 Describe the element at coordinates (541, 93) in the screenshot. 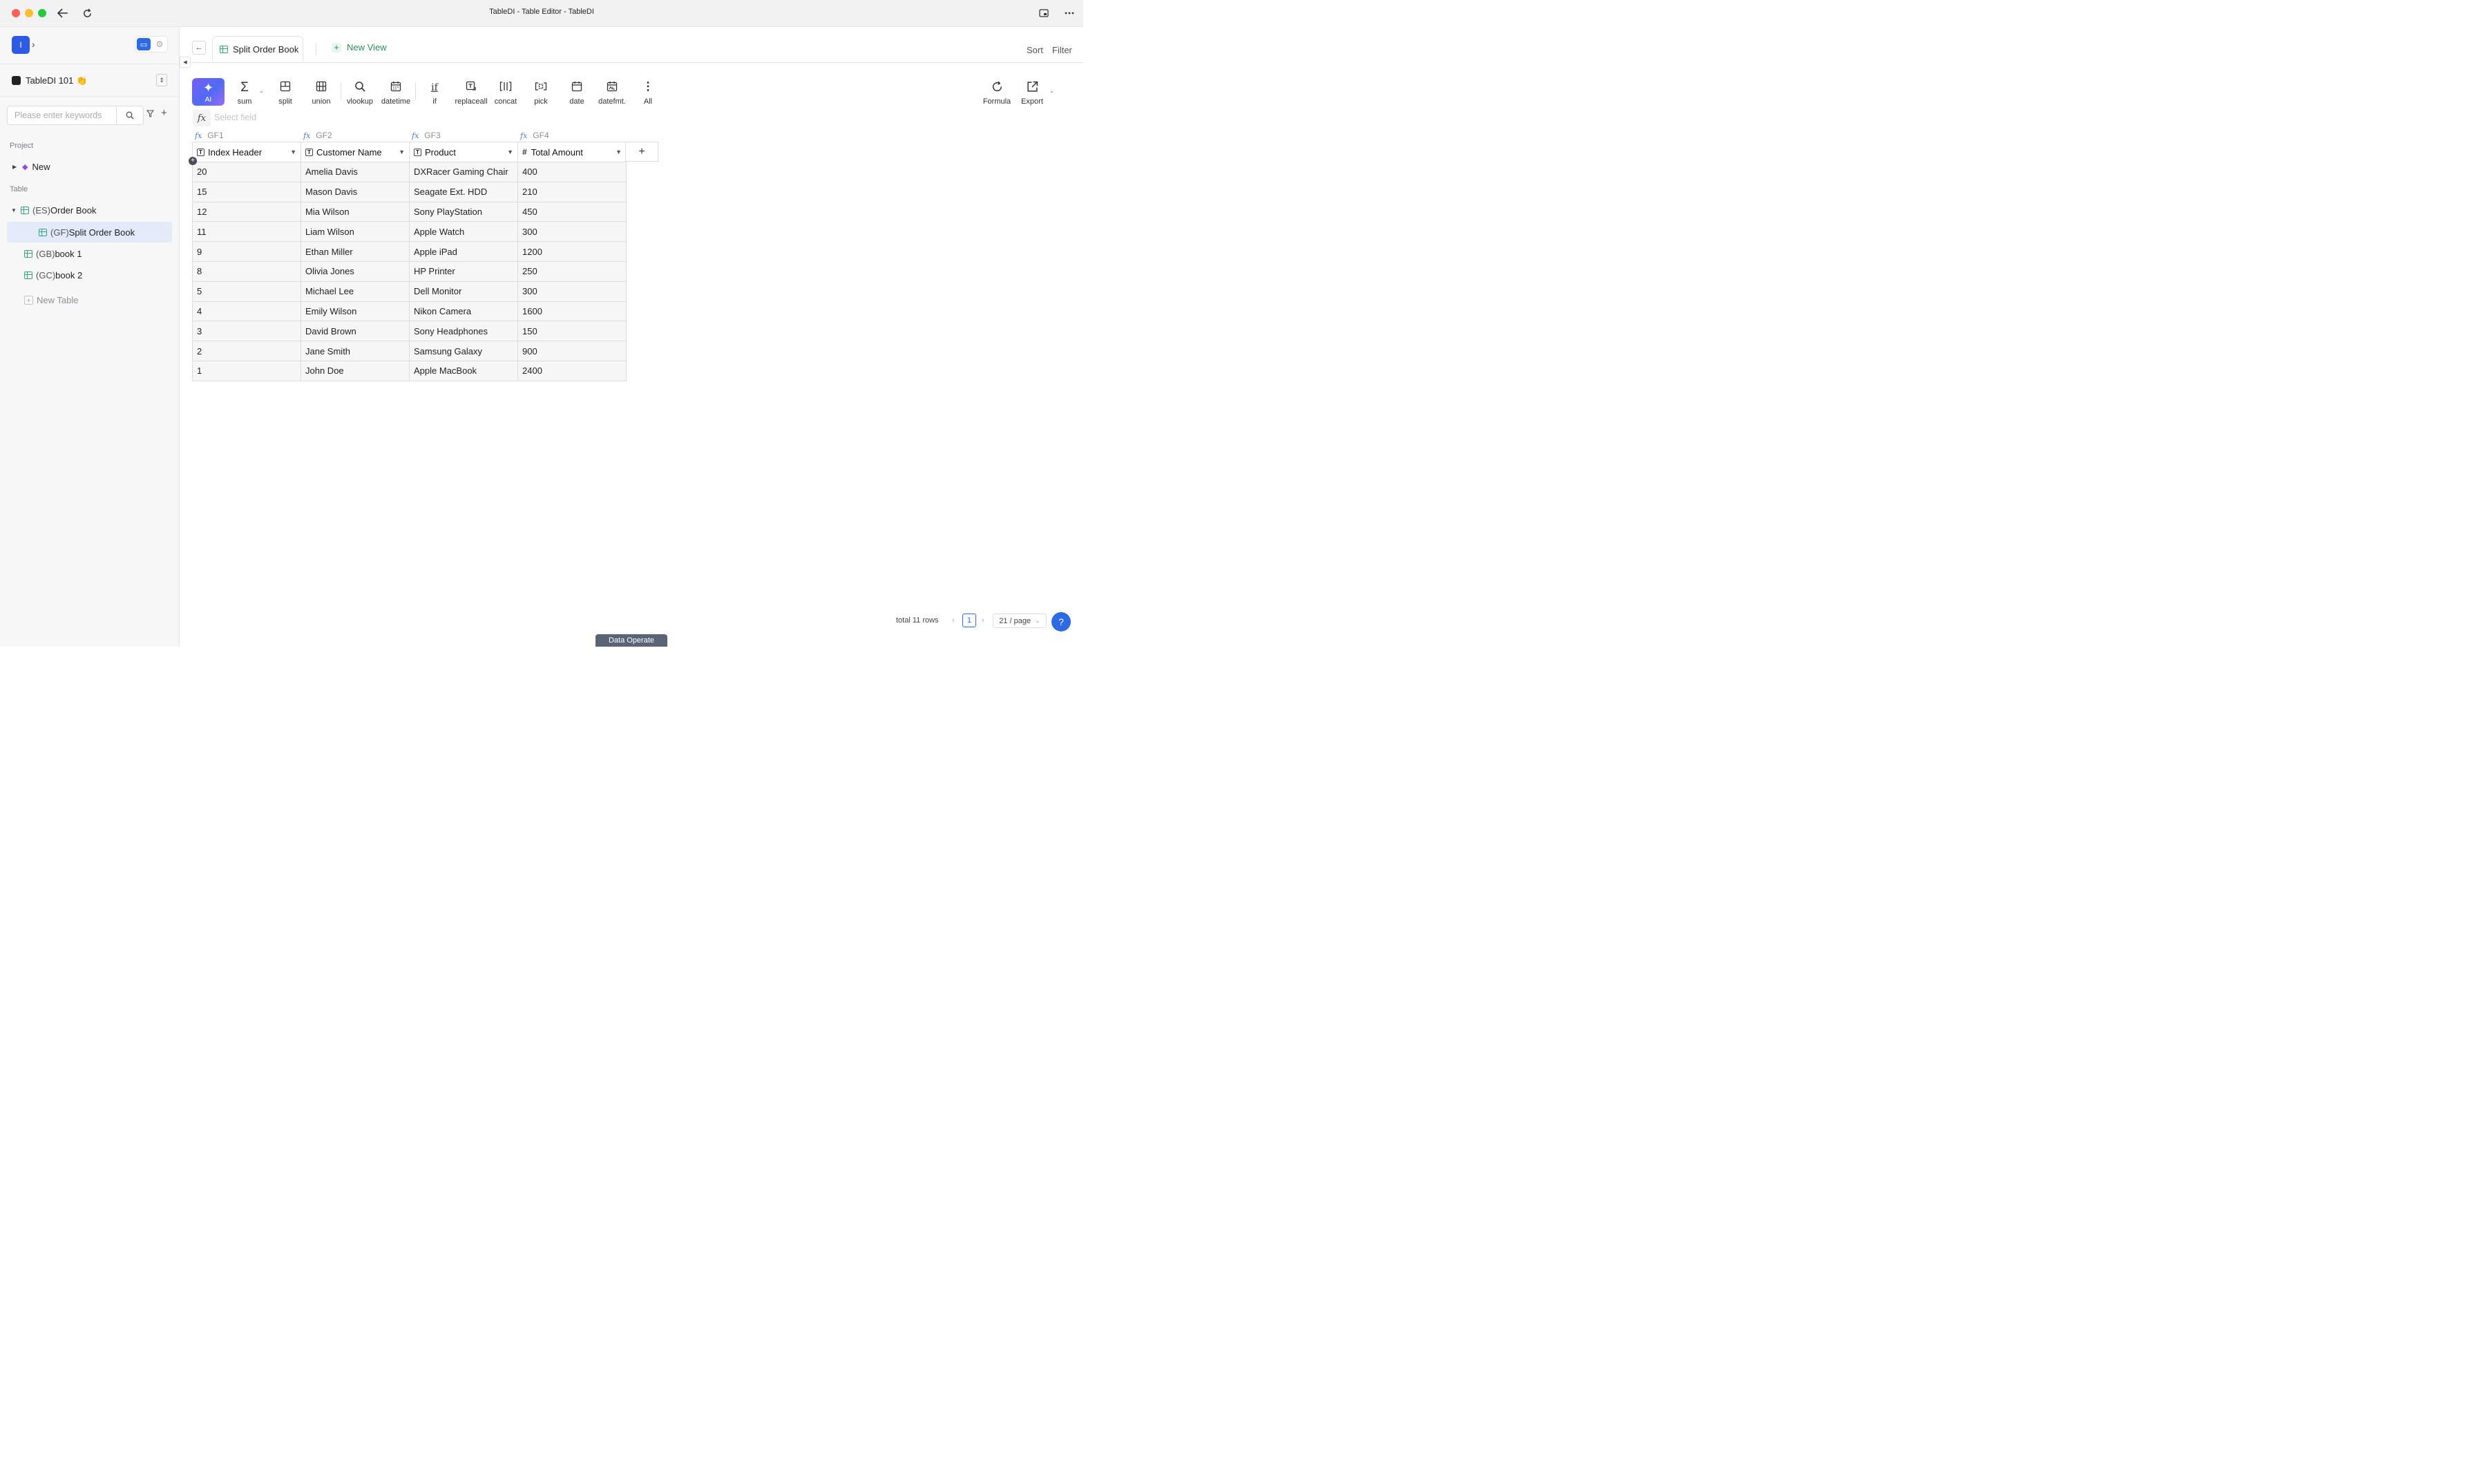

I see `tool-pick: pick` at that location.